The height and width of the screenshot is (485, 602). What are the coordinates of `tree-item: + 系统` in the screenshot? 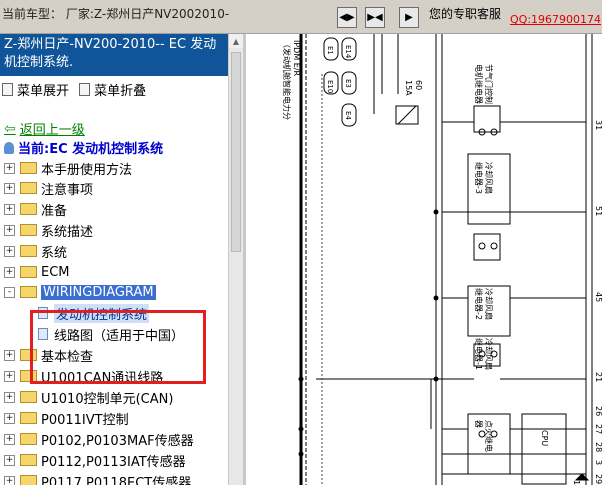 It's located at (35, 251).